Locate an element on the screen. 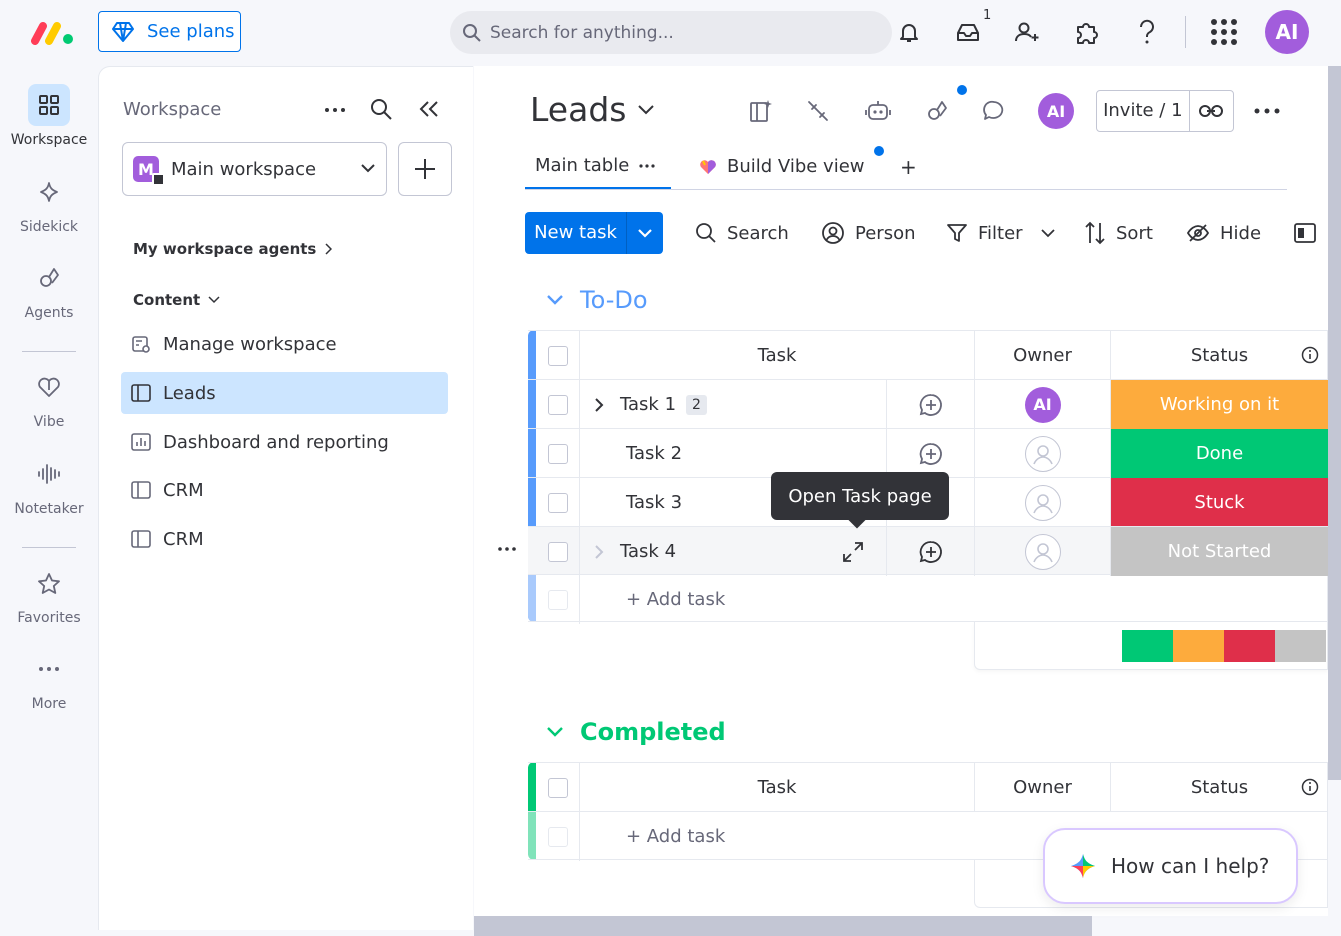 The image size is (1341, 936). tab-options-icon is located at coordinates (647, 165).